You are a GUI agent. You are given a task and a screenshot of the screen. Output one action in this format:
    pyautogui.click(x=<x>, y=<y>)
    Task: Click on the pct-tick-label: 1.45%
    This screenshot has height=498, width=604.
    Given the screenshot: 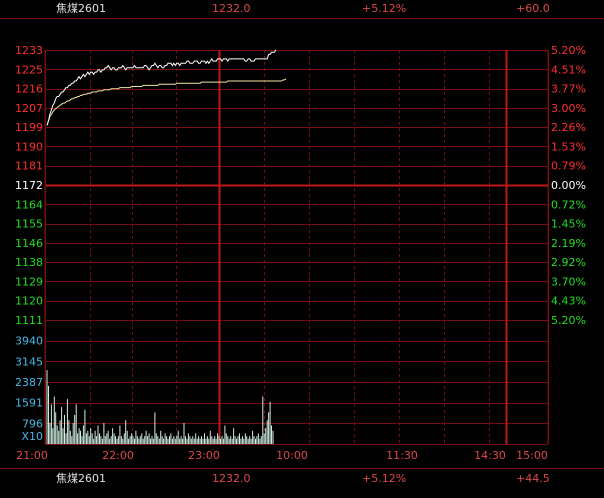 What is the action you would take?
    pyautogui.click(x=568, y=224)
    